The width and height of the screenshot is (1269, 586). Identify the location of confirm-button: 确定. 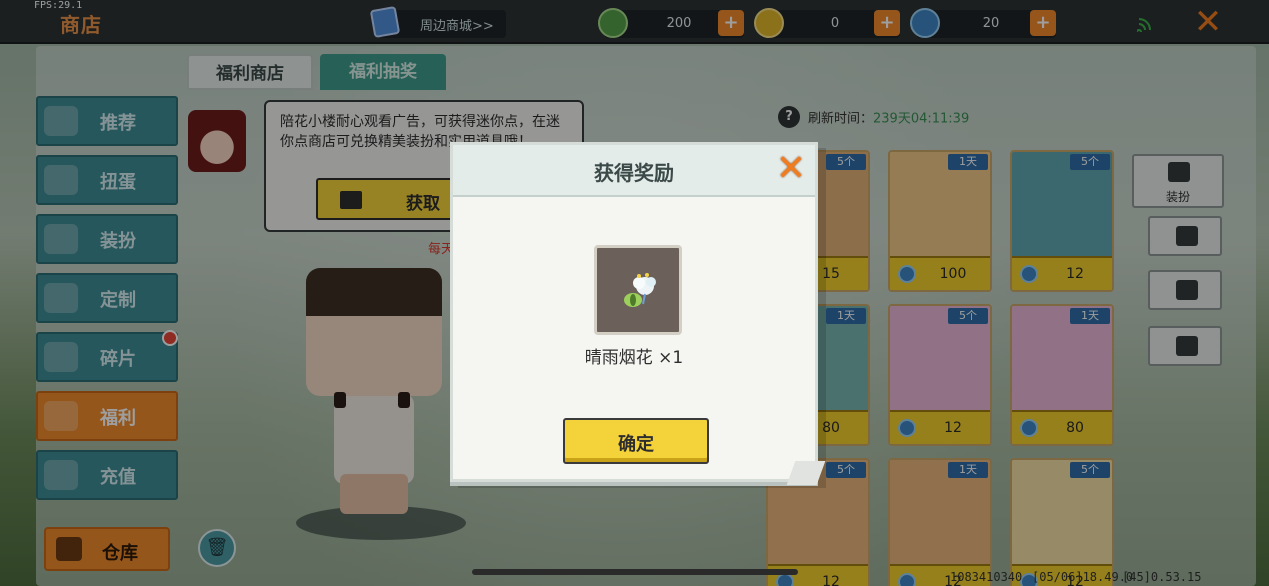
(636, 441).